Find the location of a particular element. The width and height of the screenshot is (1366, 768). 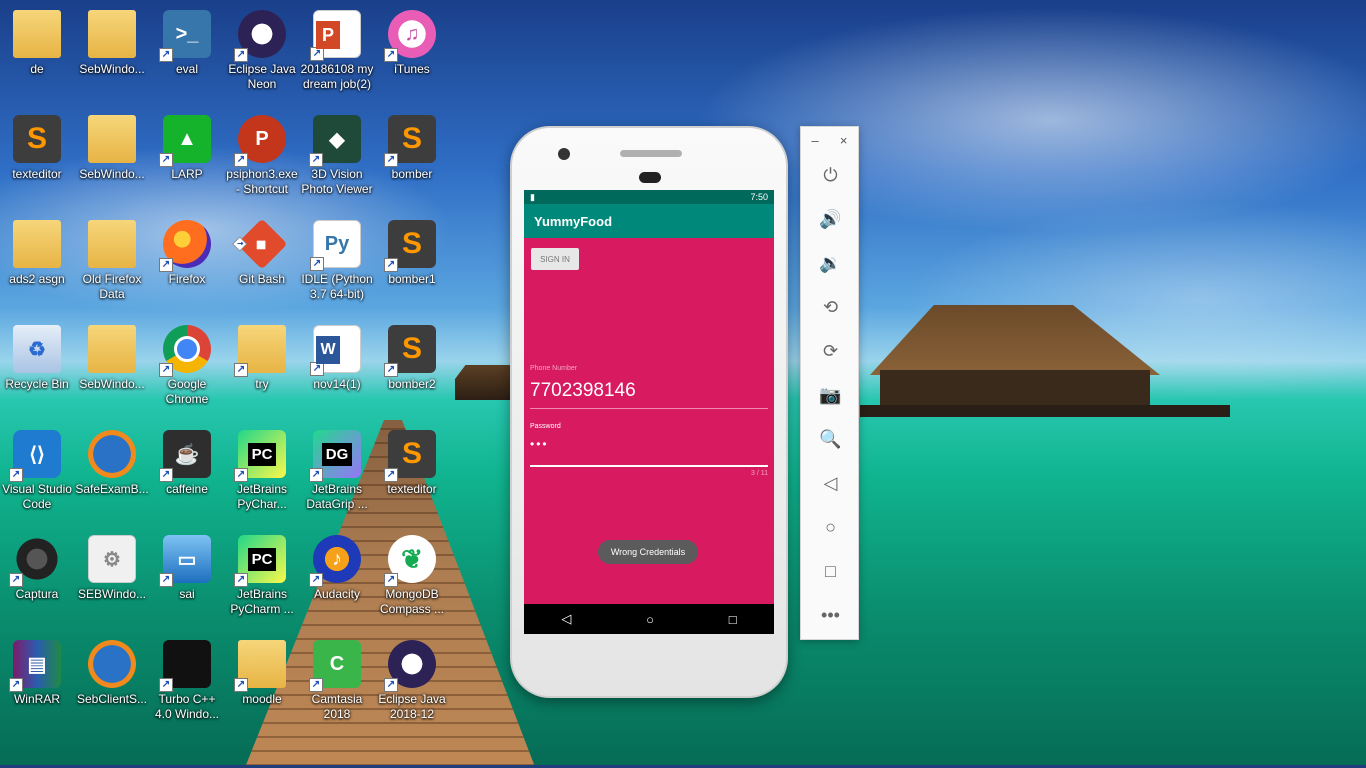

desktop-icon: ↗nov14(1) is located at coordinates (337, 375).